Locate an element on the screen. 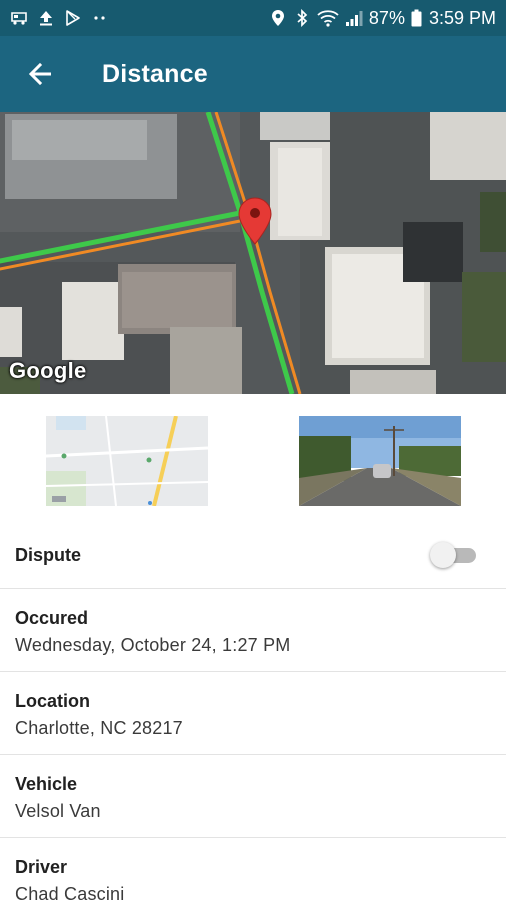  page-title: Distance is located at coordinates (155, 73).